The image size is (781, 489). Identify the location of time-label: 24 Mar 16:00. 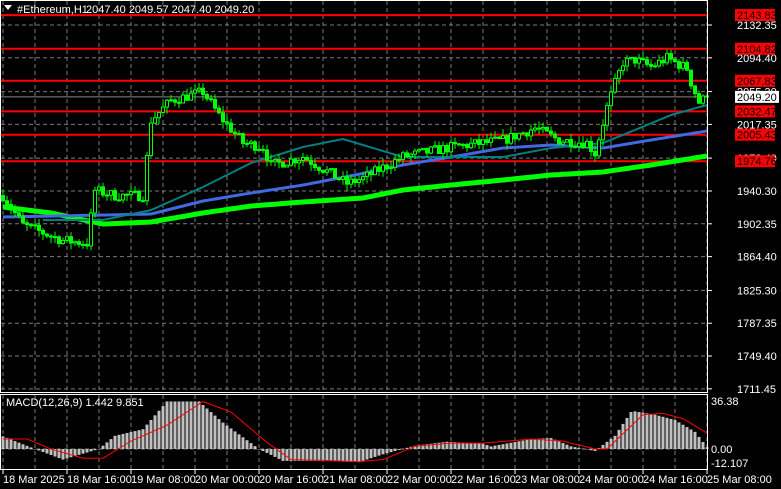
(675, 480).